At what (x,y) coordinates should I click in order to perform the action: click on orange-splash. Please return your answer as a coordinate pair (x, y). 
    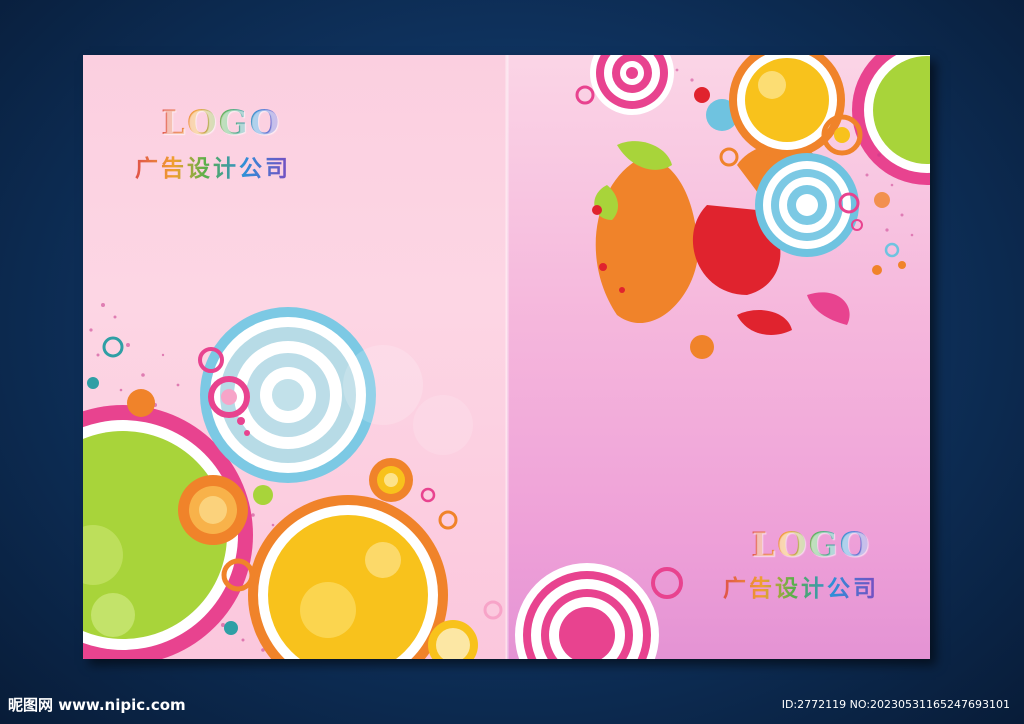
    Looking at the image, I should click on (647, 239).